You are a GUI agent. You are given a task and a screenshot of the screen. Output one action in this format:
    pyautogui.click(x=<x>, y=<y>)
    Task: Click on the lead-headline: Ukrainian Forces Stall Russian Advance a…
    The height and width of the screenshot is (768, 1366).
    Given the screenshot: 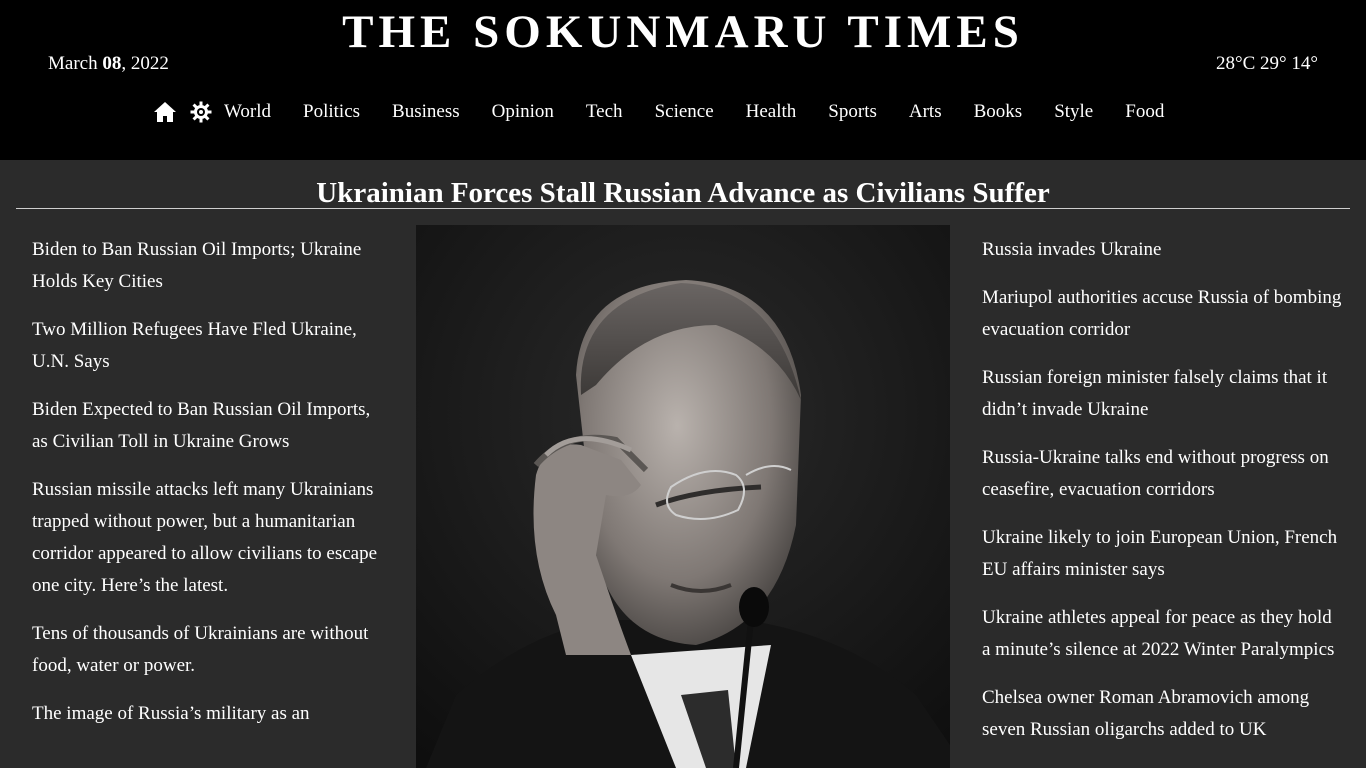 What is the action you would take?
    pyautogui.click(x=683, y=193)
    